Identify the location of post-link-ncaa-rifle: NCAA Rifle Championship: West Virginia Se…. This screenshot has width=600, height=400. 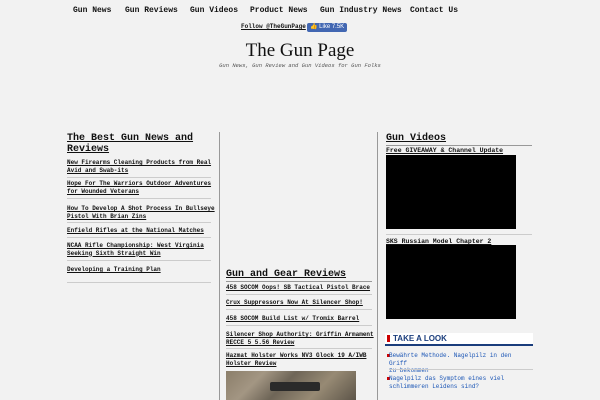
(135, 249).